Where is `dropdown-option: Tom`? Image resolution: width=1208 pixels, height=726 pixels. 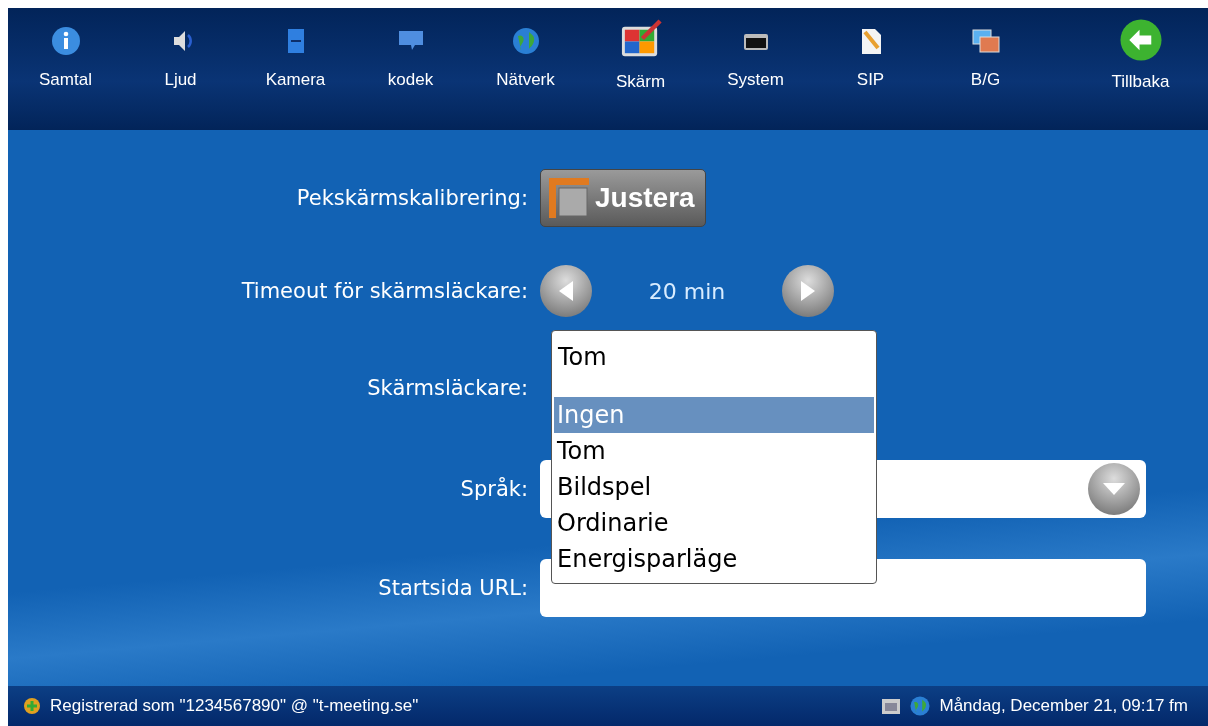 dropdown-option: Tom is located at coordinates (714, 451).